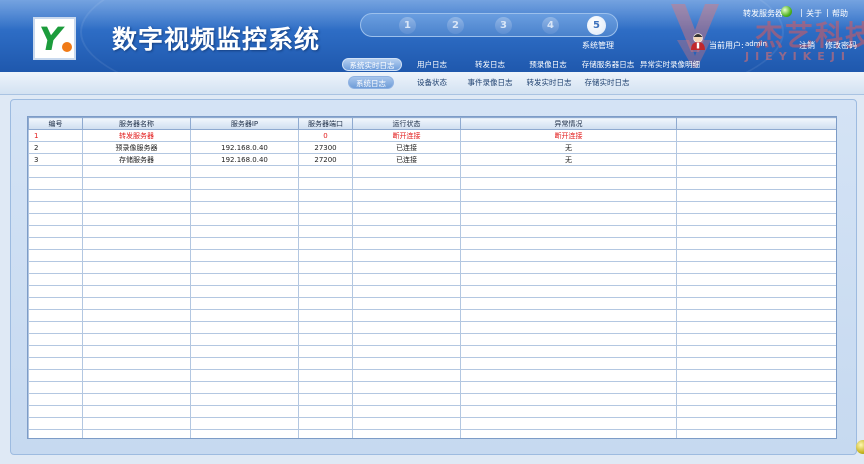 The height and width of the screenshot is (464, 864). I want to click on tab-system-log: 系统日志, so click(371, 82).